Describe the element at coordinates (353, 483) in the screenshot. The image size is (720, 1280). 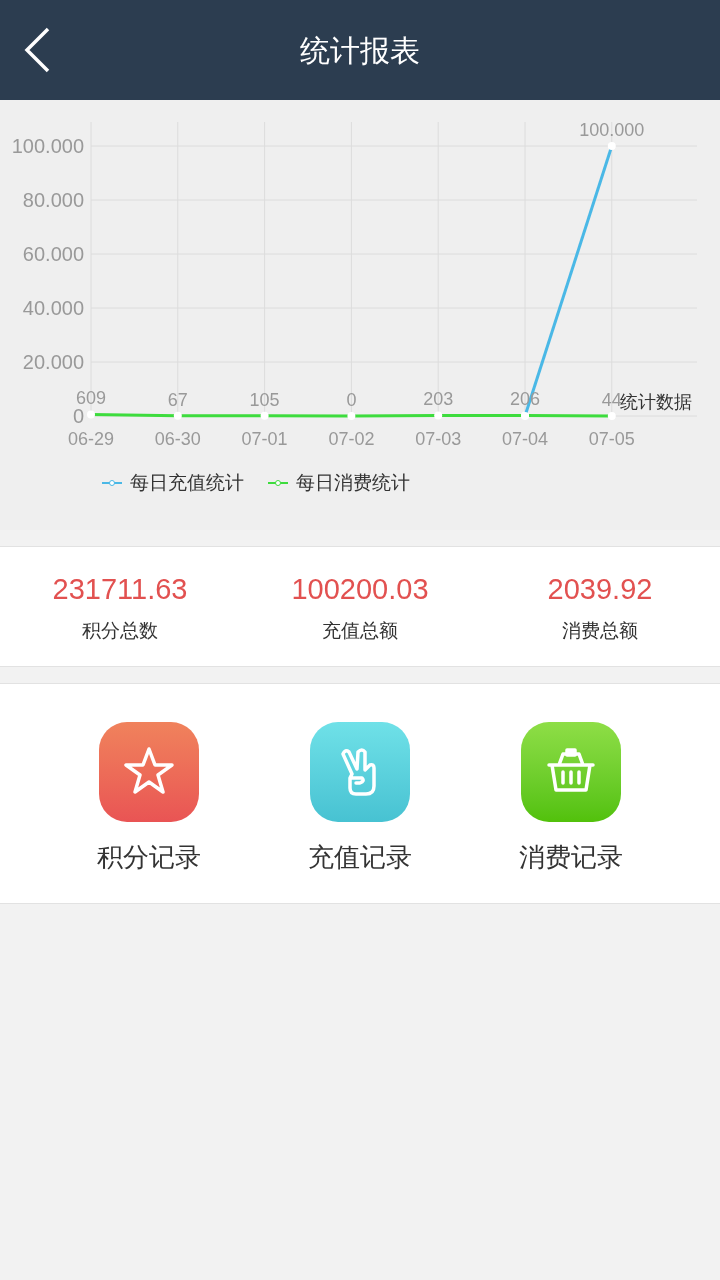
I see `legend-label: 每日消费统计` at that location.